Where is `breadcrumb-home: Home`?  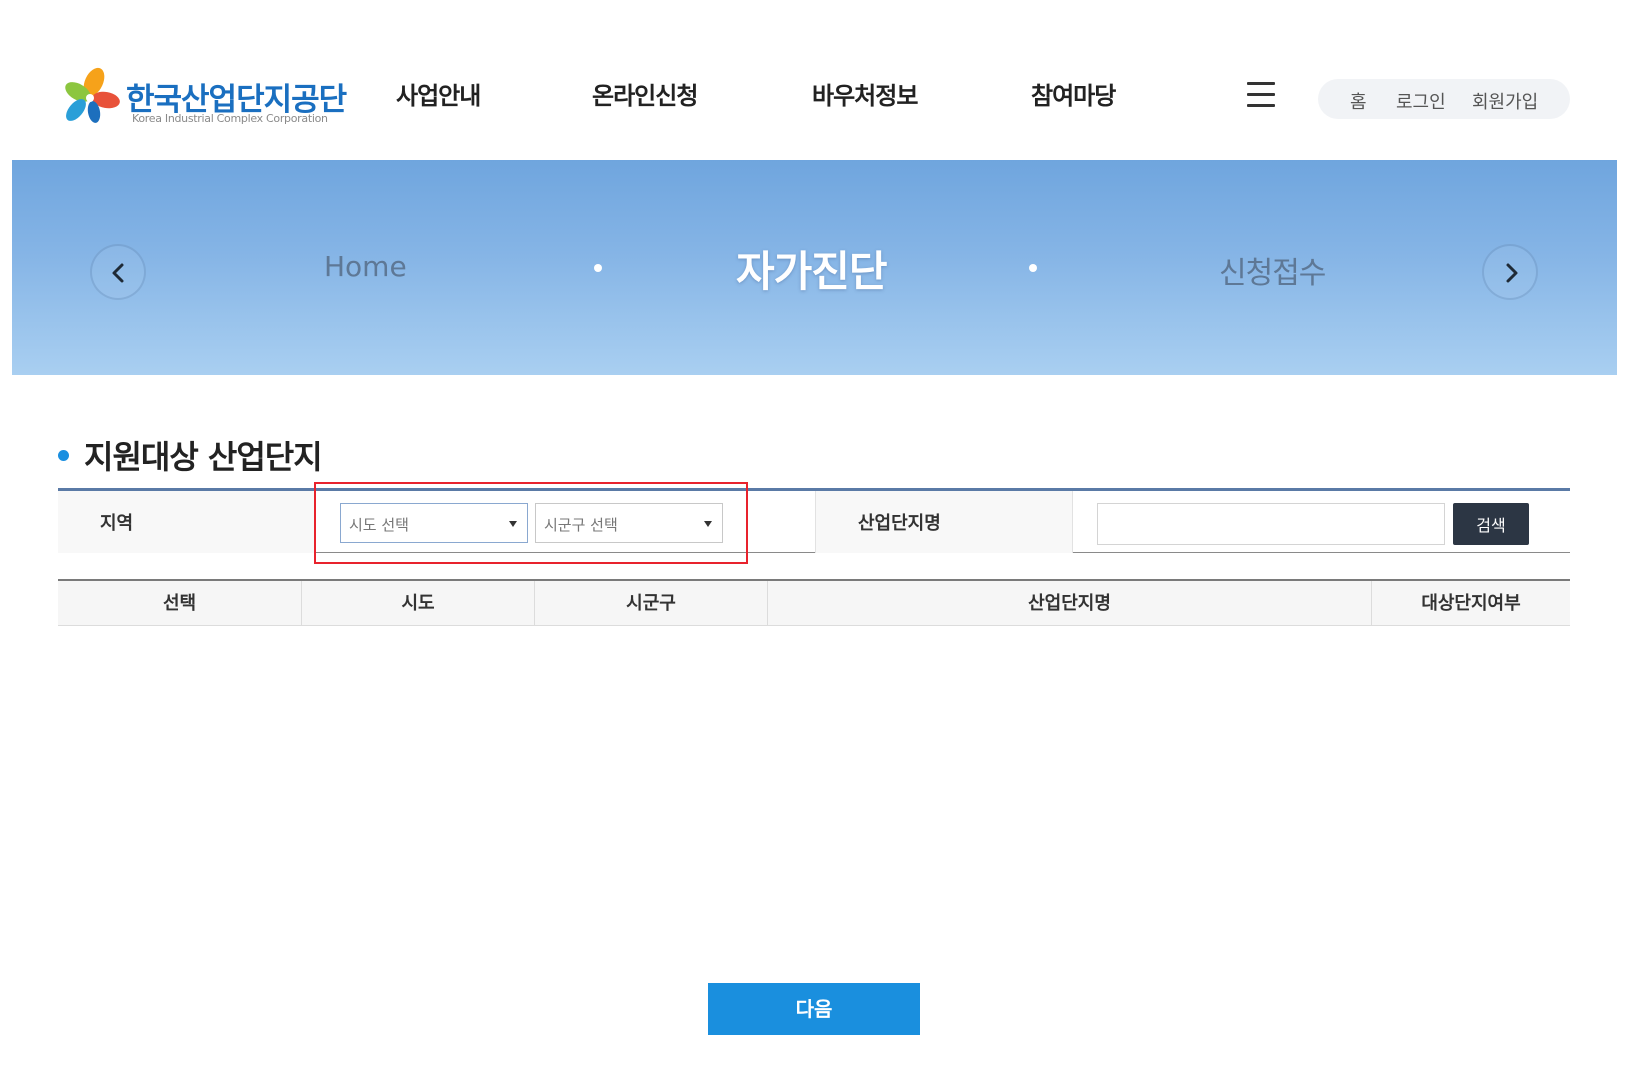
breadcrumb-home: Home is located at coordinates (365, 266).